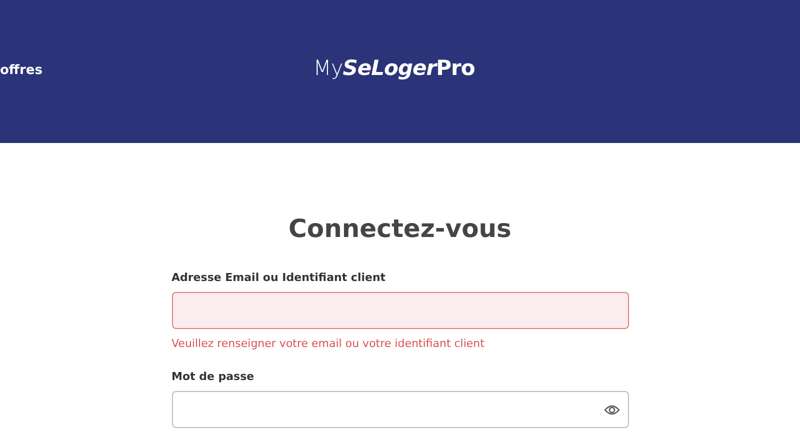 This screenshot has width=800, height=445. I want to click on nav-link: offres, so click(21, 70).